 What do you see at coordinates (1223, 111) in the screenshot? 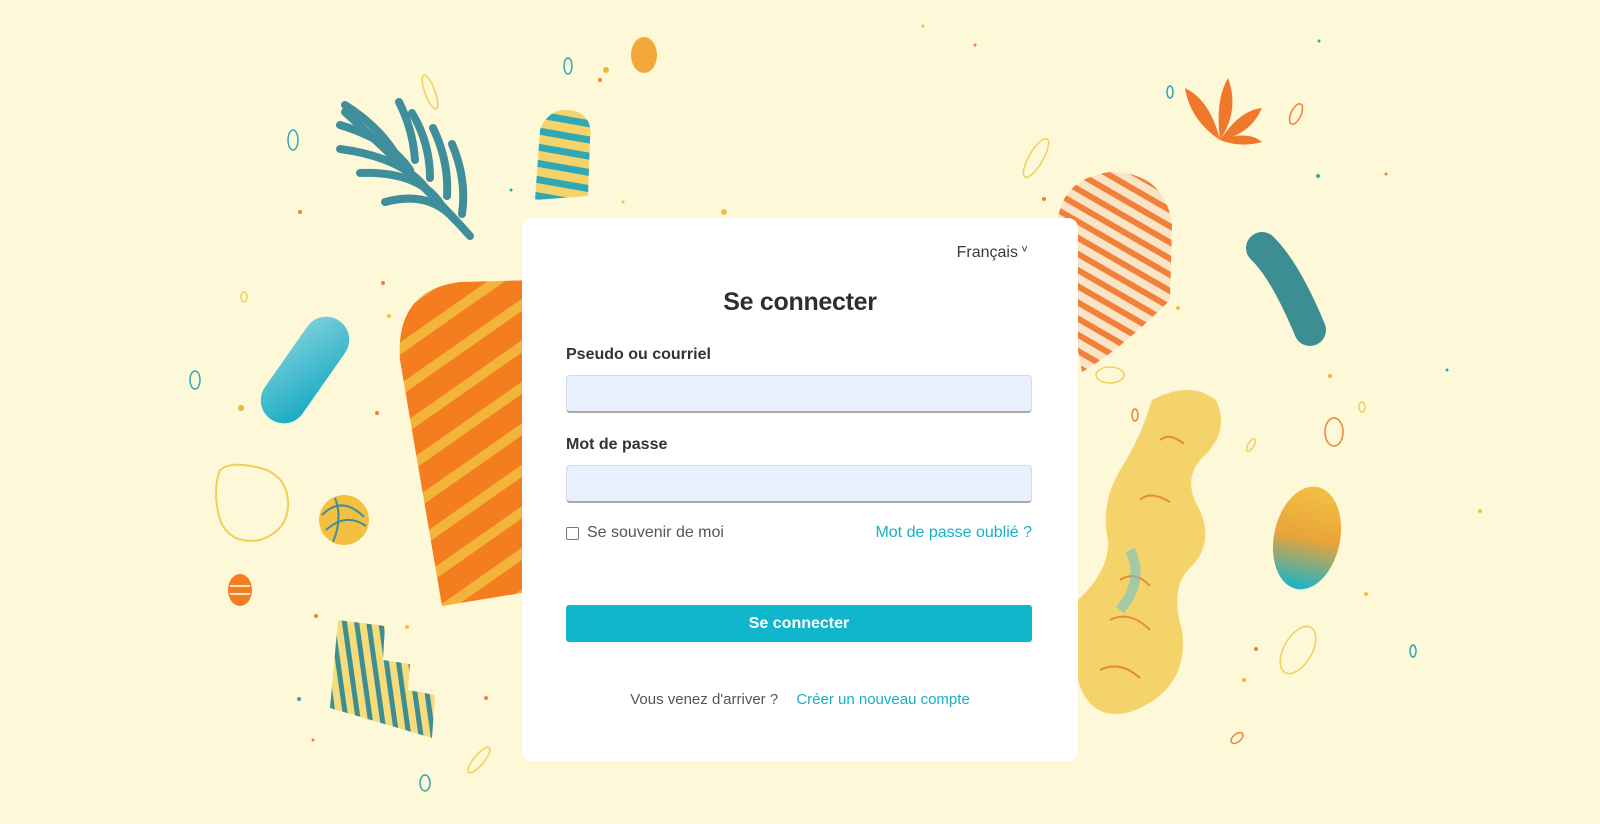
I see `orange-leaf-decoration` at bounding box center [1223, 111].